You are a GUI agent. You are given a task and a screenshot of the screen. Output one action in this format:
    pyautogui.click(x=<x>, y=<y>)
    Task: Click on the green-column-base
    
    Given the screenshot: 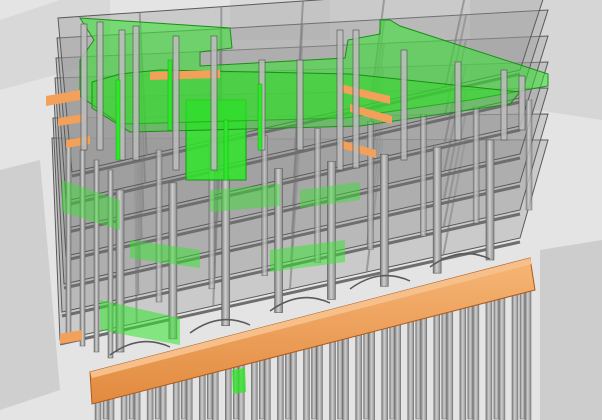 What is the action you would take?
    pyautogui.click(x=239, y=381)
    